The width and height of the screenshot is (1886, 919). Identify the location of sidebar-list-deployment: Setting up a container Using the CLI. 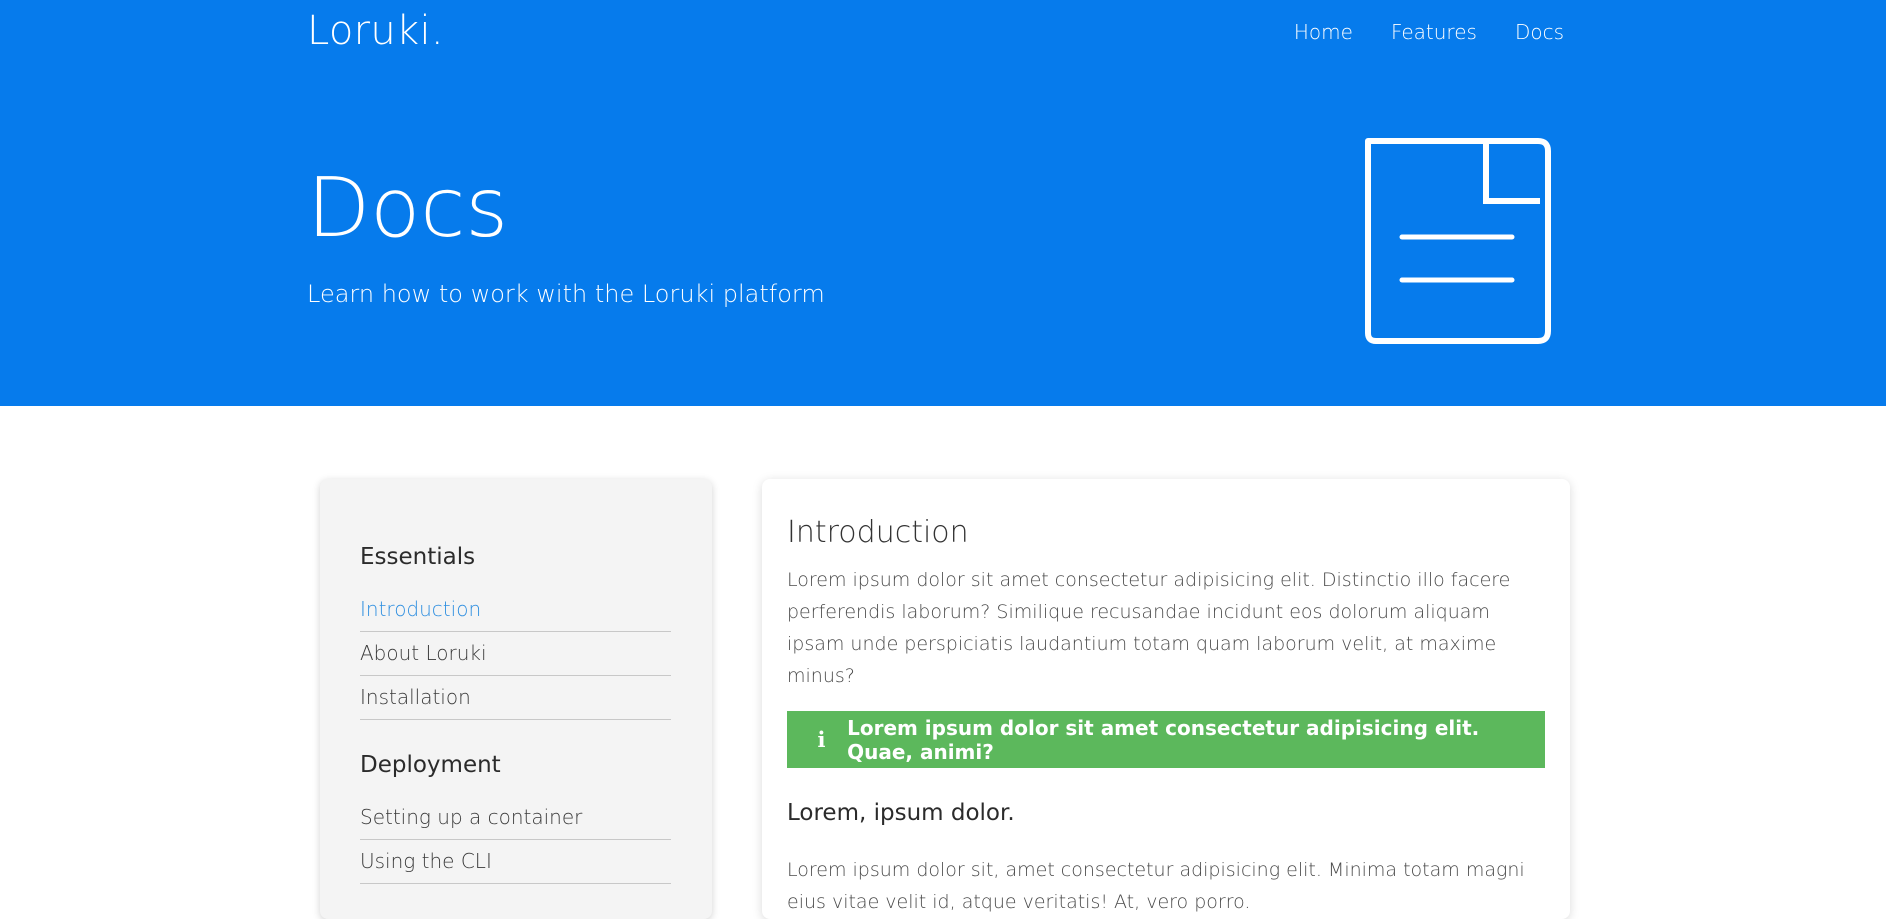
(515, 840).